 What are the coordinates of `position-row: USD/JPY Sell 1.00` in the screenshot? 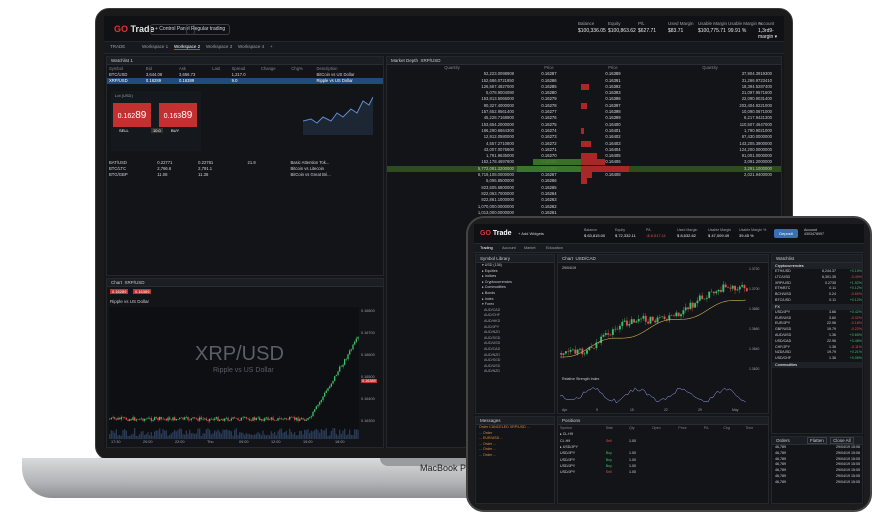 It's located at (663, 472).